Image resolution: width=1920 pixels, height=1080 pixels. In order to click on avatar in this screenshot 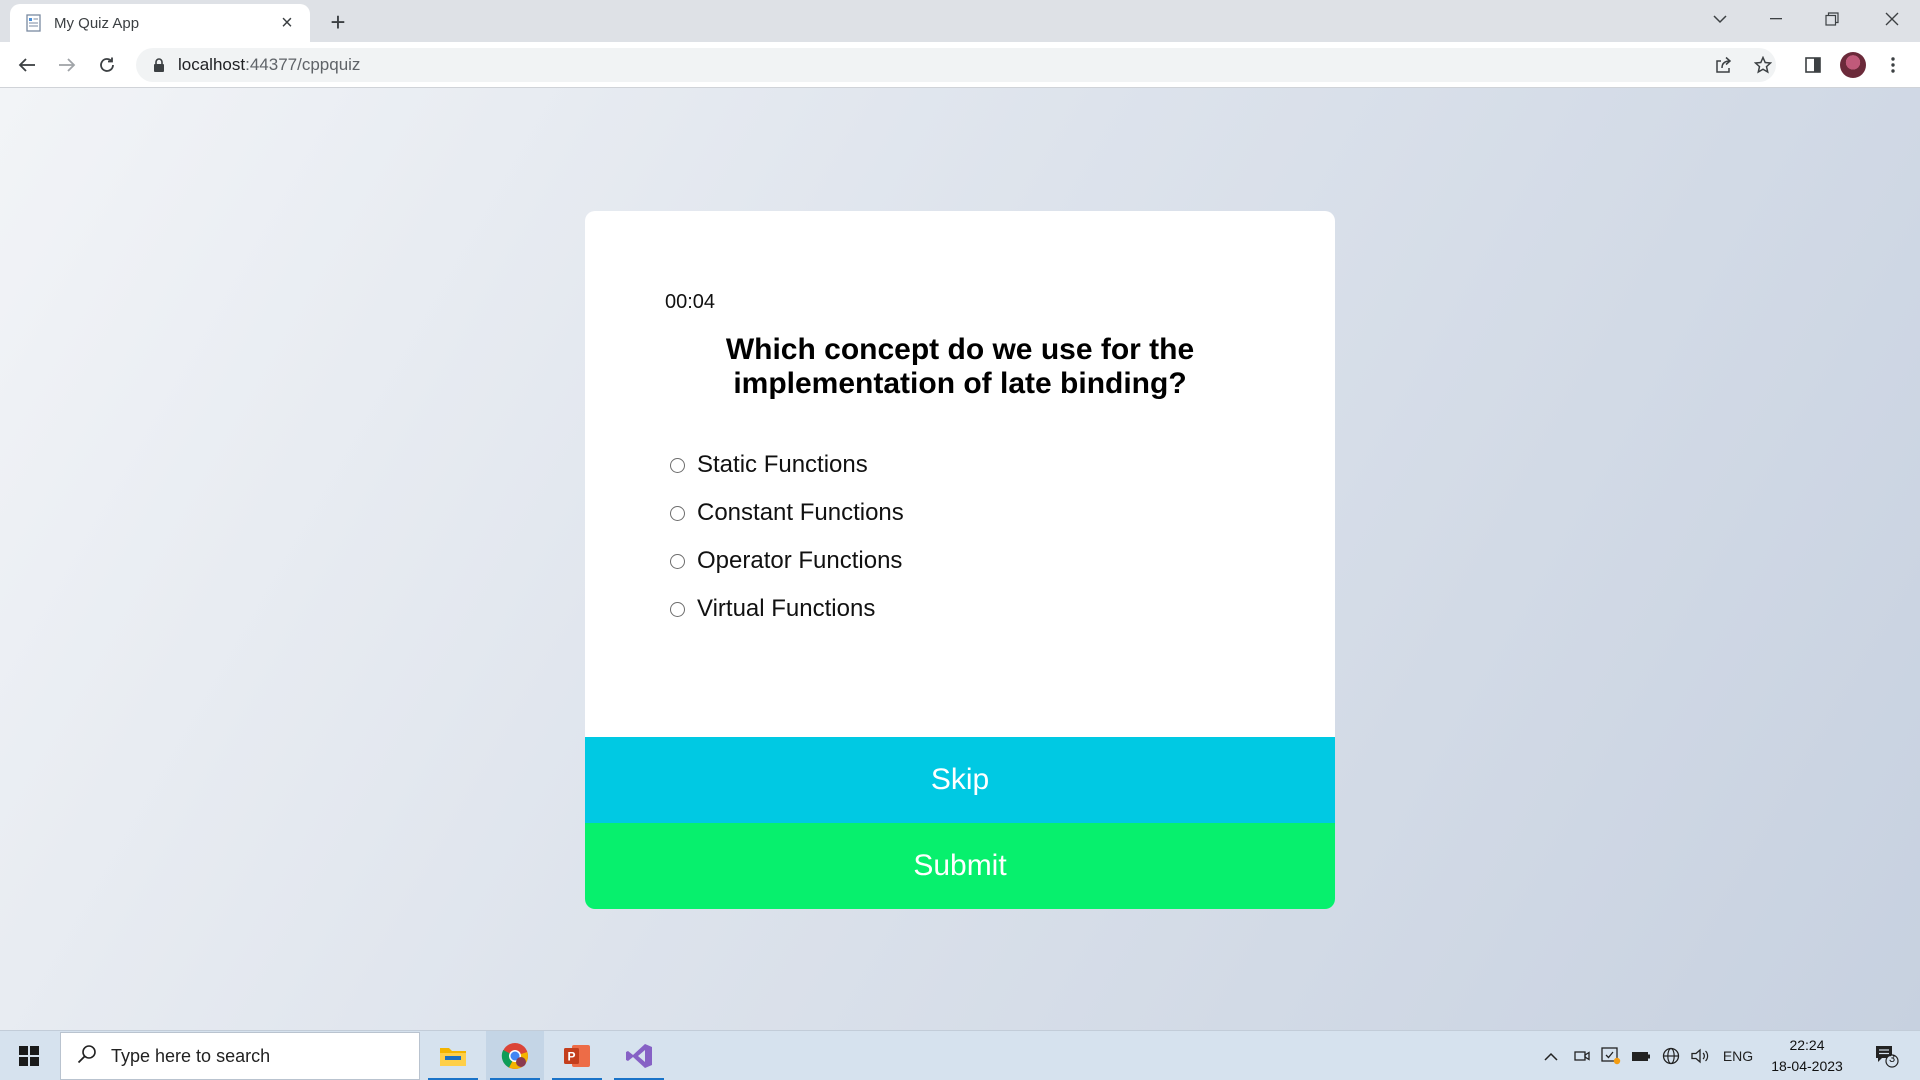, I will do `click(1853, 65)`.